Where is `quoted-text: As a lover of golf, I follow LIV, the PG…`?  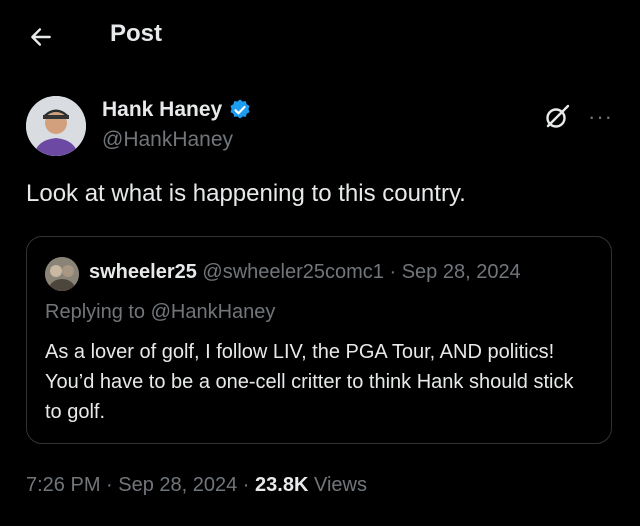
quoted-text: As a lover of golf, I follow LIV, the PG… is located at coordinates (309, 382).